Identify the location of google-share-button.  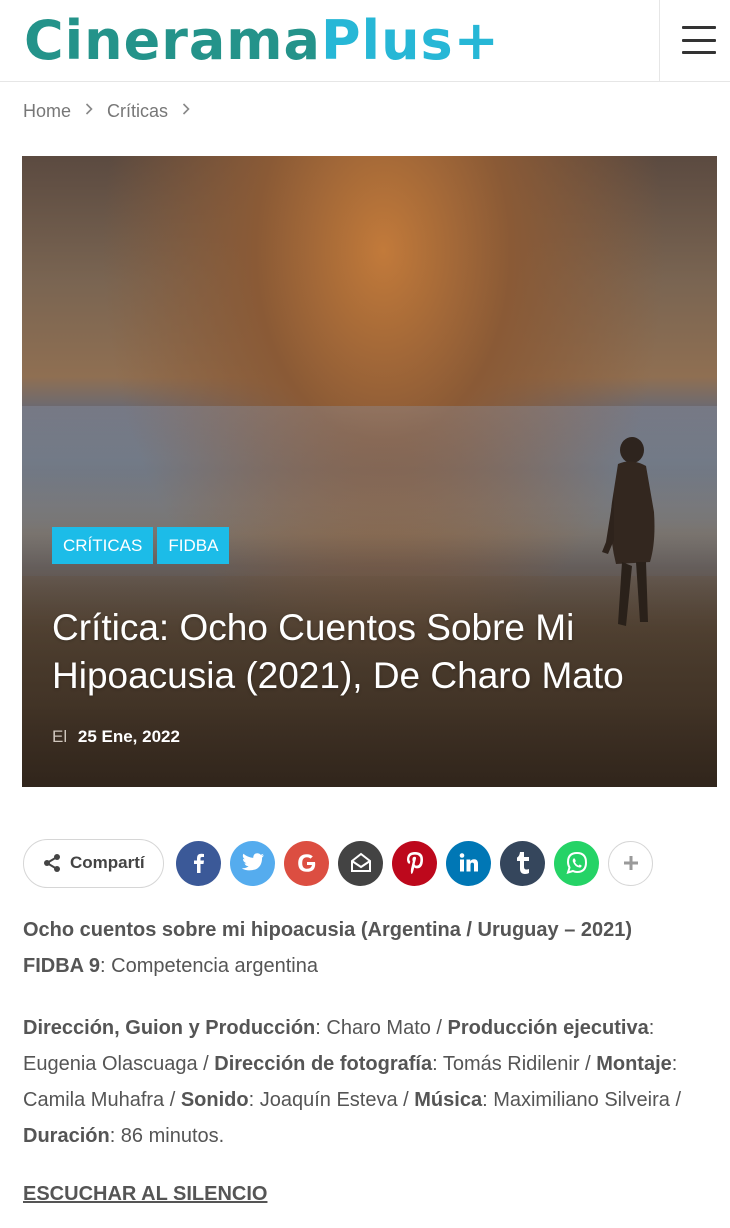
(306, 863).